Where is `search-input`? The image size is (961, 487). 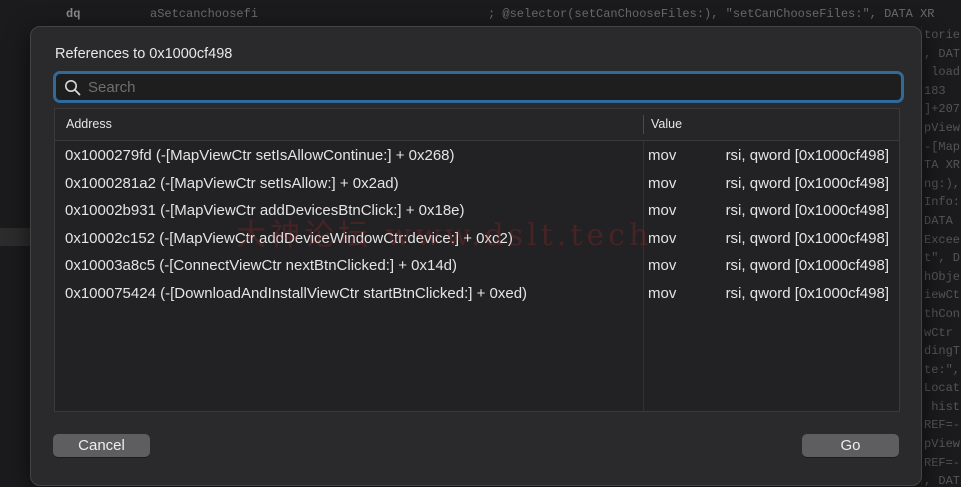
search-input is located at coordinates (488, 87).